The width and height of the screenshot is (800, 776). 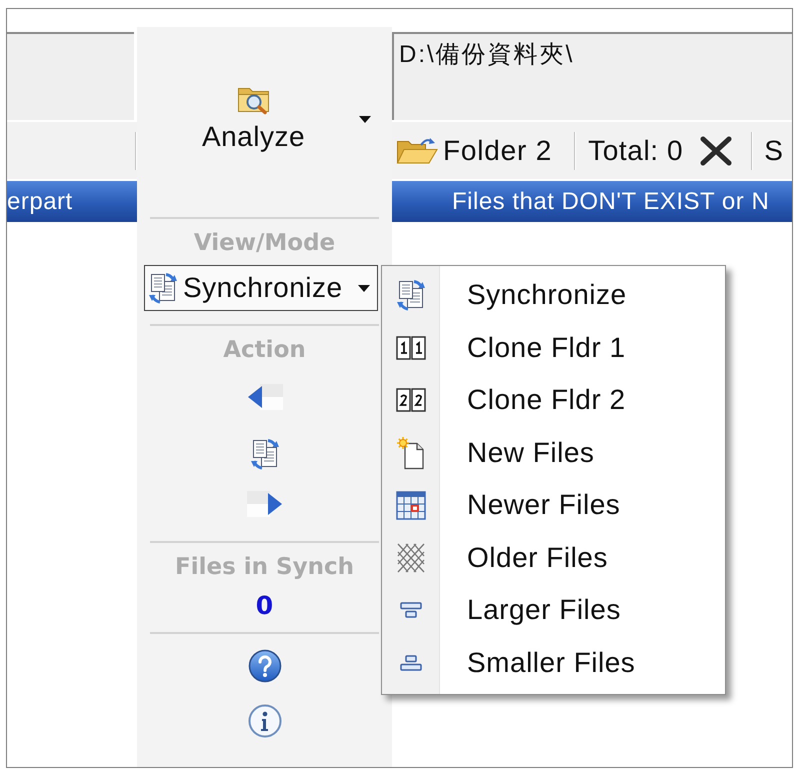 What do you see at coordinates (774, 150) in the screenshot?
I see `toolbar-label: S` at bounding box center [774, 150].